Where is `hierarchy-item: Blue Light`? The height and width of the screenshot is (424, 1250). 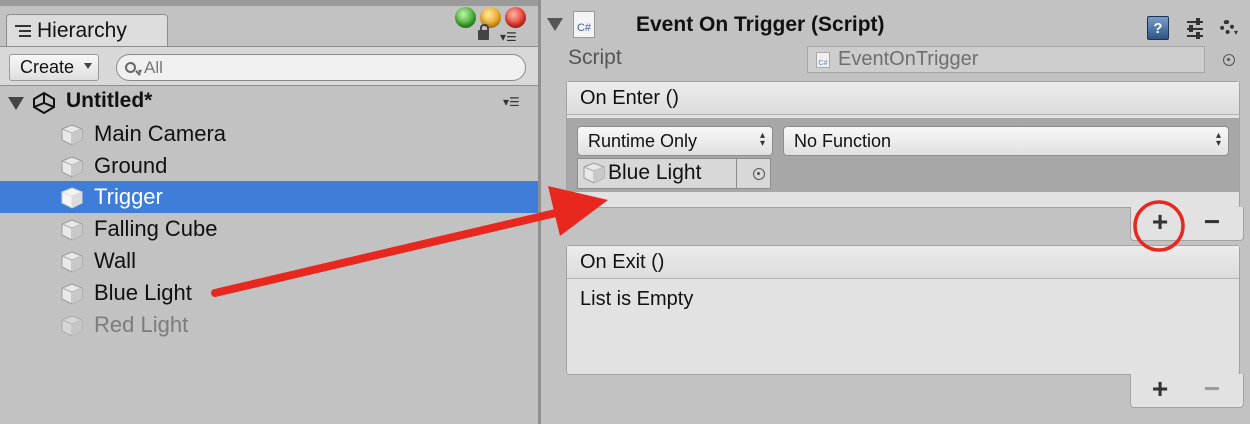 hierarchy-item: Blue Light is located at coordinates (269, 293).